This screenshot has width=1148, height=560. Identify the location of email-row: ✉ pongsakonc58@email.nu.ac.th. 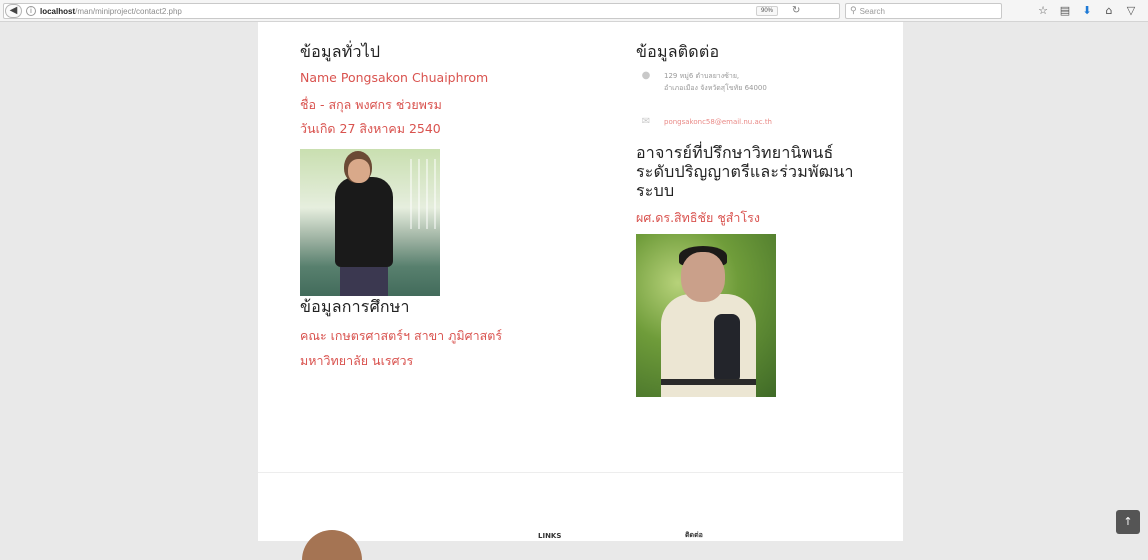
(705, 122).